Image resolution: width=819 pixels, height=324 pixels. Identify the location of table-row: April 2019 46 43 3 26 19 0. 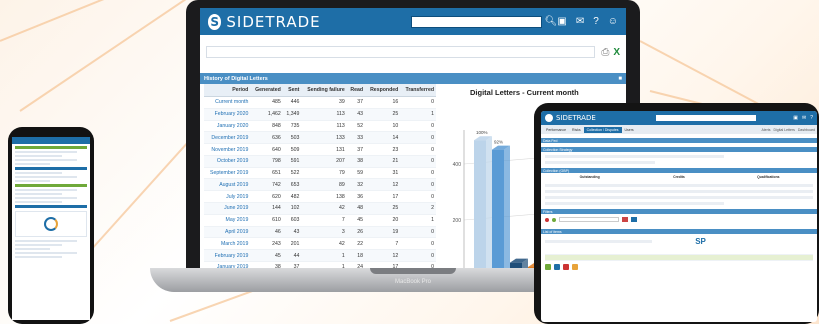
(320, 232).